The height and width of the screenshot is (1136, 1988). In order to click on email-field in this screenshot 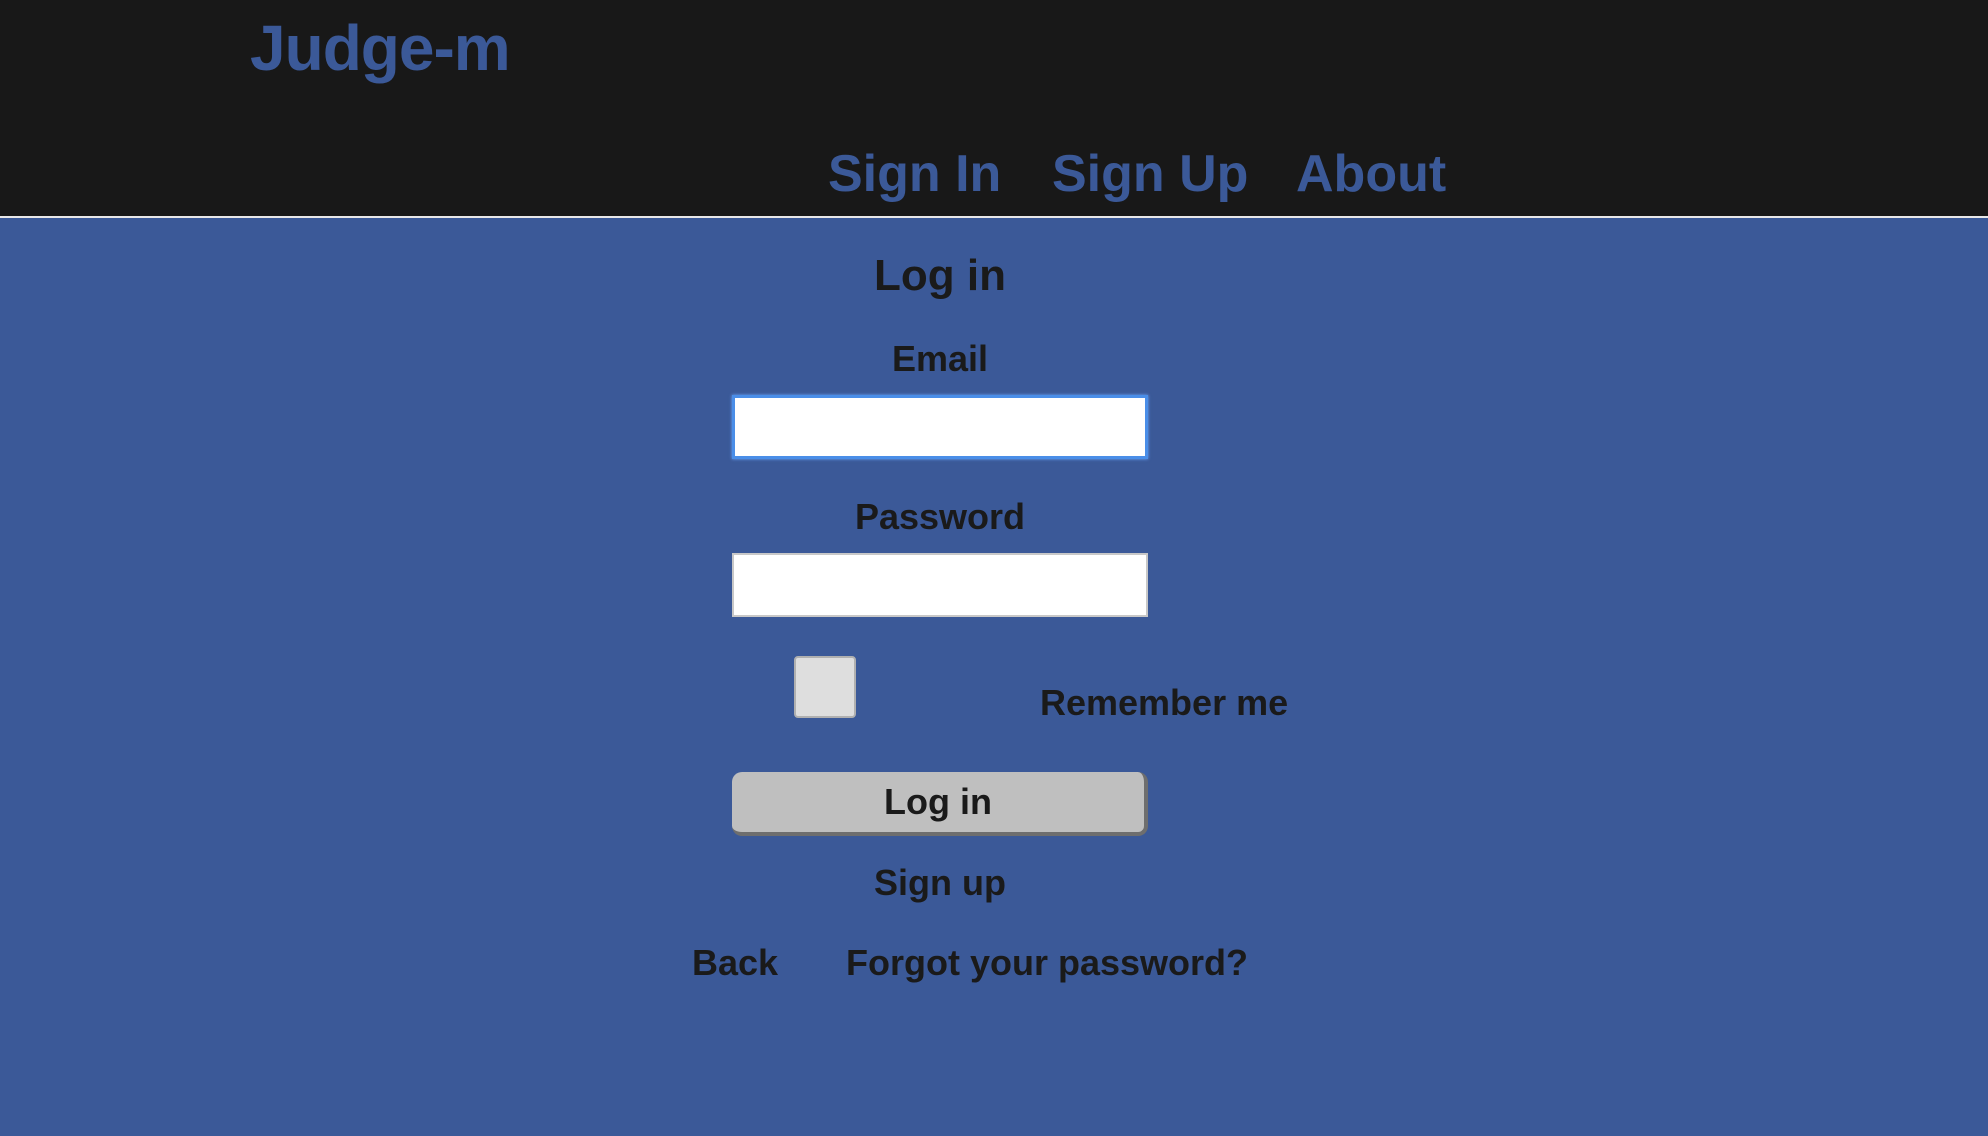, I will do `click(940, 427)`.